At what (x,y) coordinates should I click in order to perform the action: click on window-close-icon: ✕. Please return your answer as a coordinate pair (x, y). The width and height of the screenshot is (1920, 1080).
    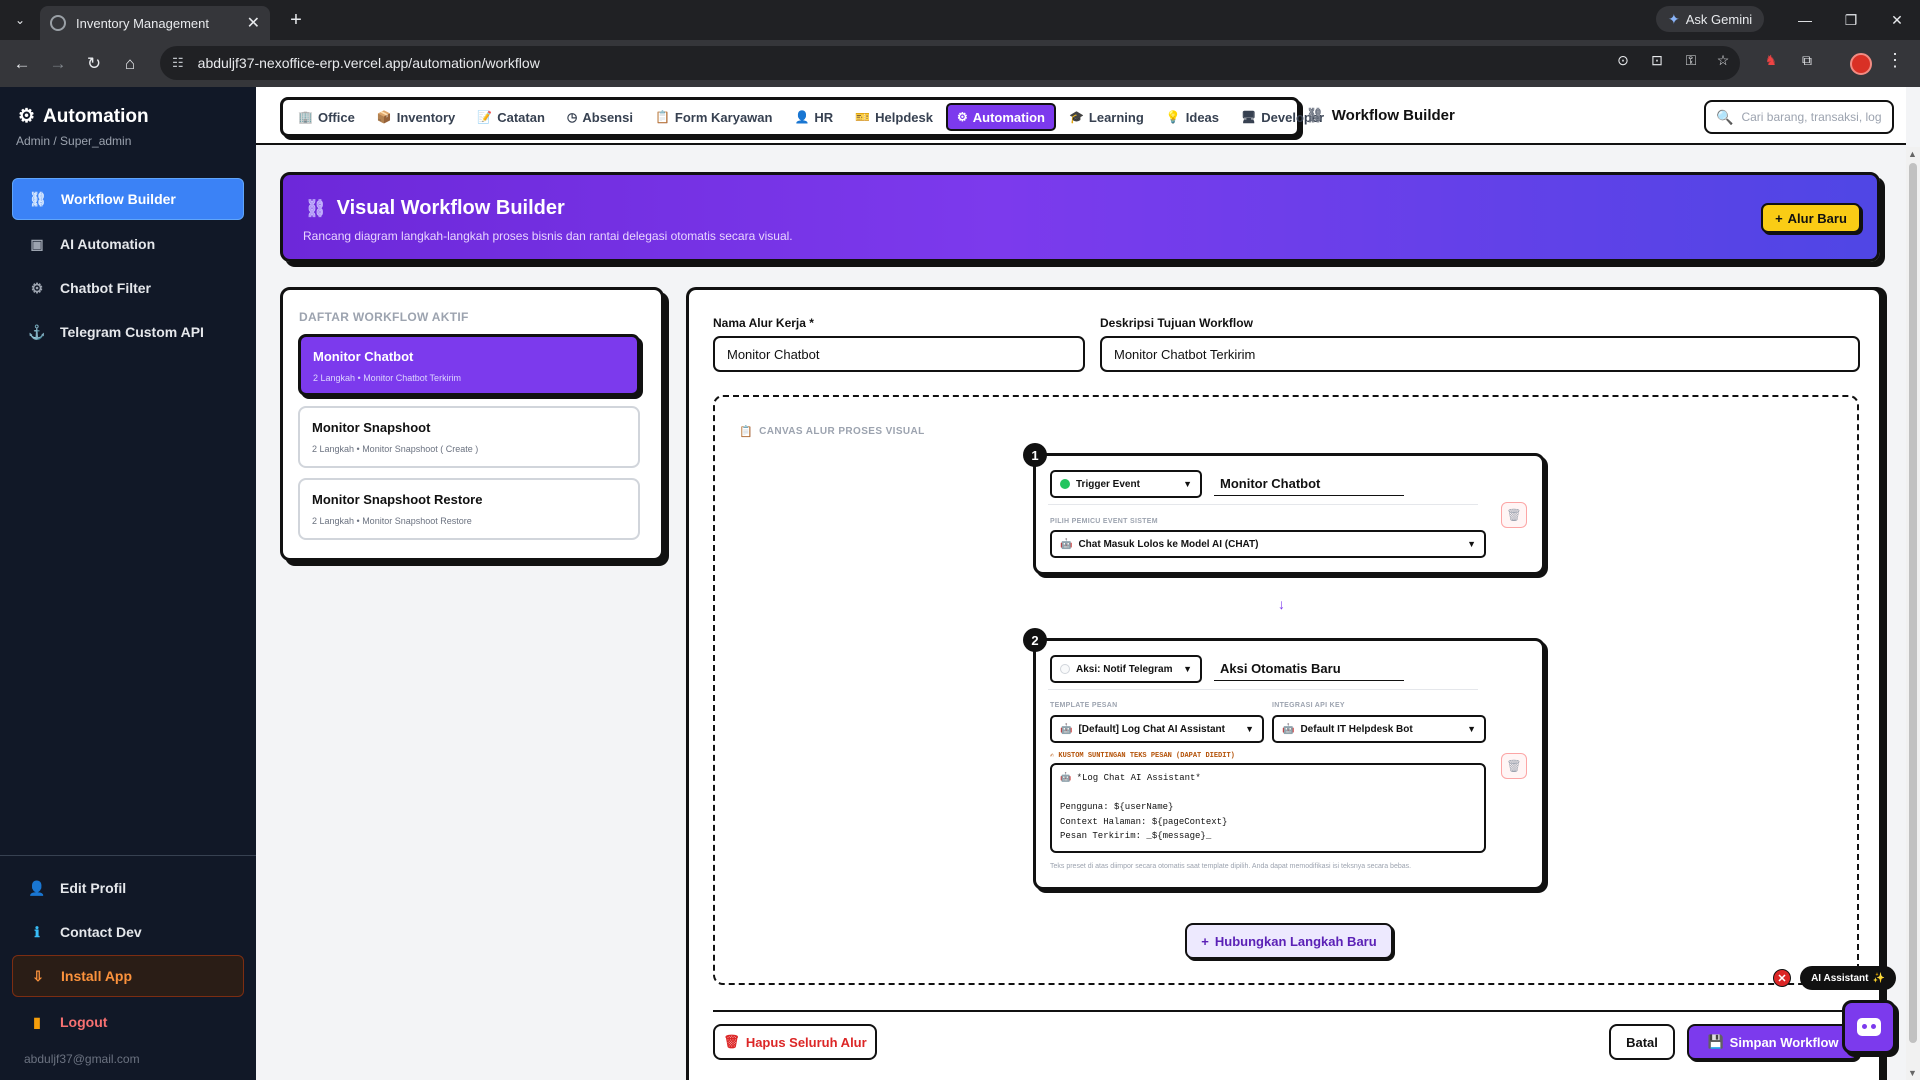
    Looking at the image, I should click on (1897, 20).